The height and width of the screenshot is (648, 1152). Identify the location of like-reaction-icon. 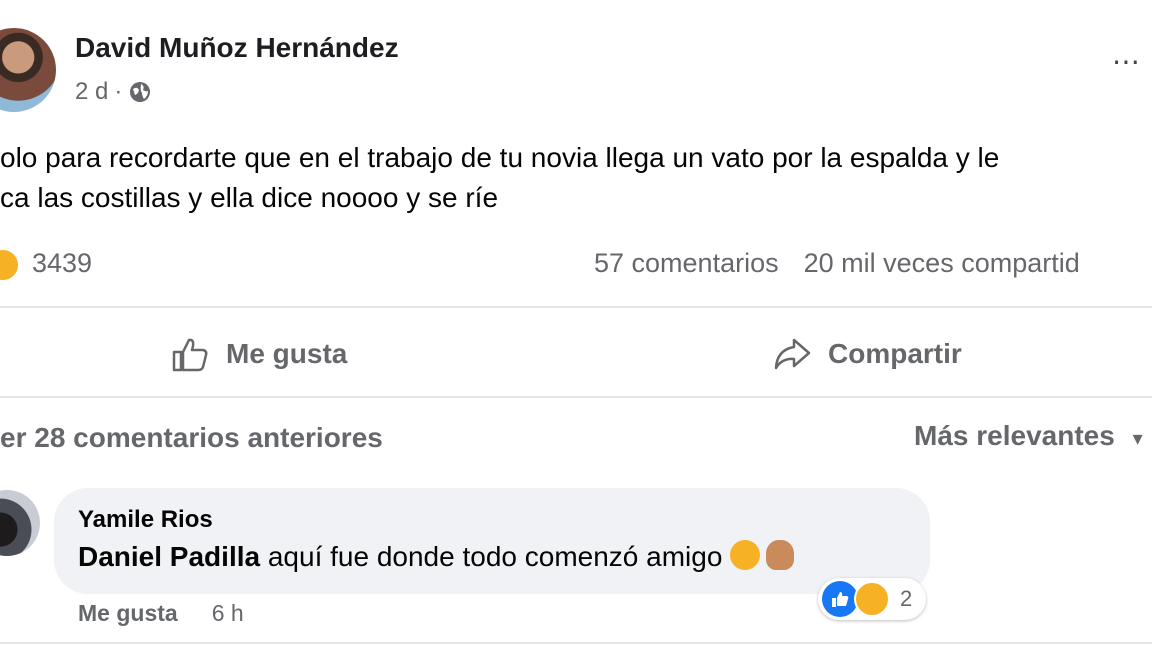
(840, 599).